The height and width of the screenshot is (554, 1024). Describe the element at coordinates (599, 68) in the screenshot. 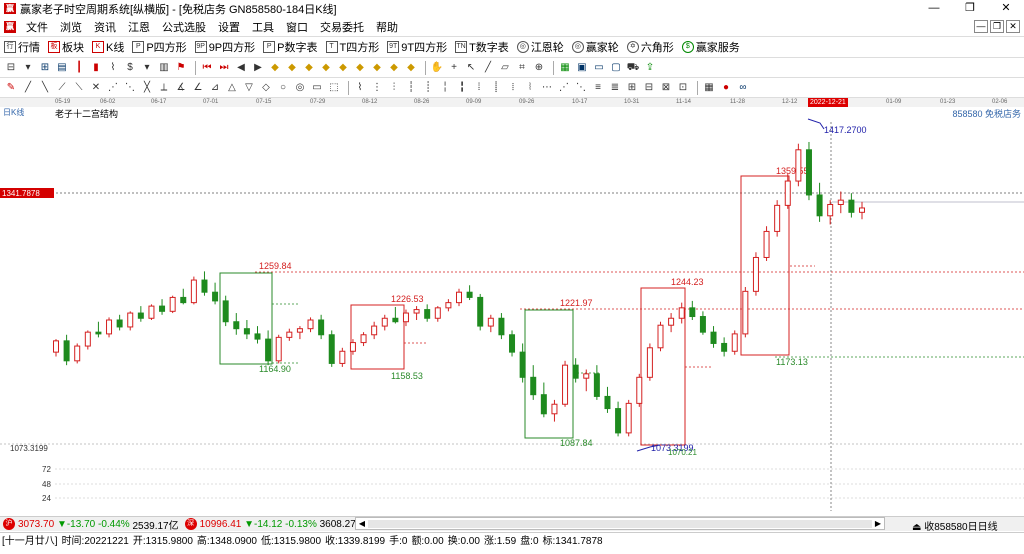

I see `screen-icon: ▭` at that location.